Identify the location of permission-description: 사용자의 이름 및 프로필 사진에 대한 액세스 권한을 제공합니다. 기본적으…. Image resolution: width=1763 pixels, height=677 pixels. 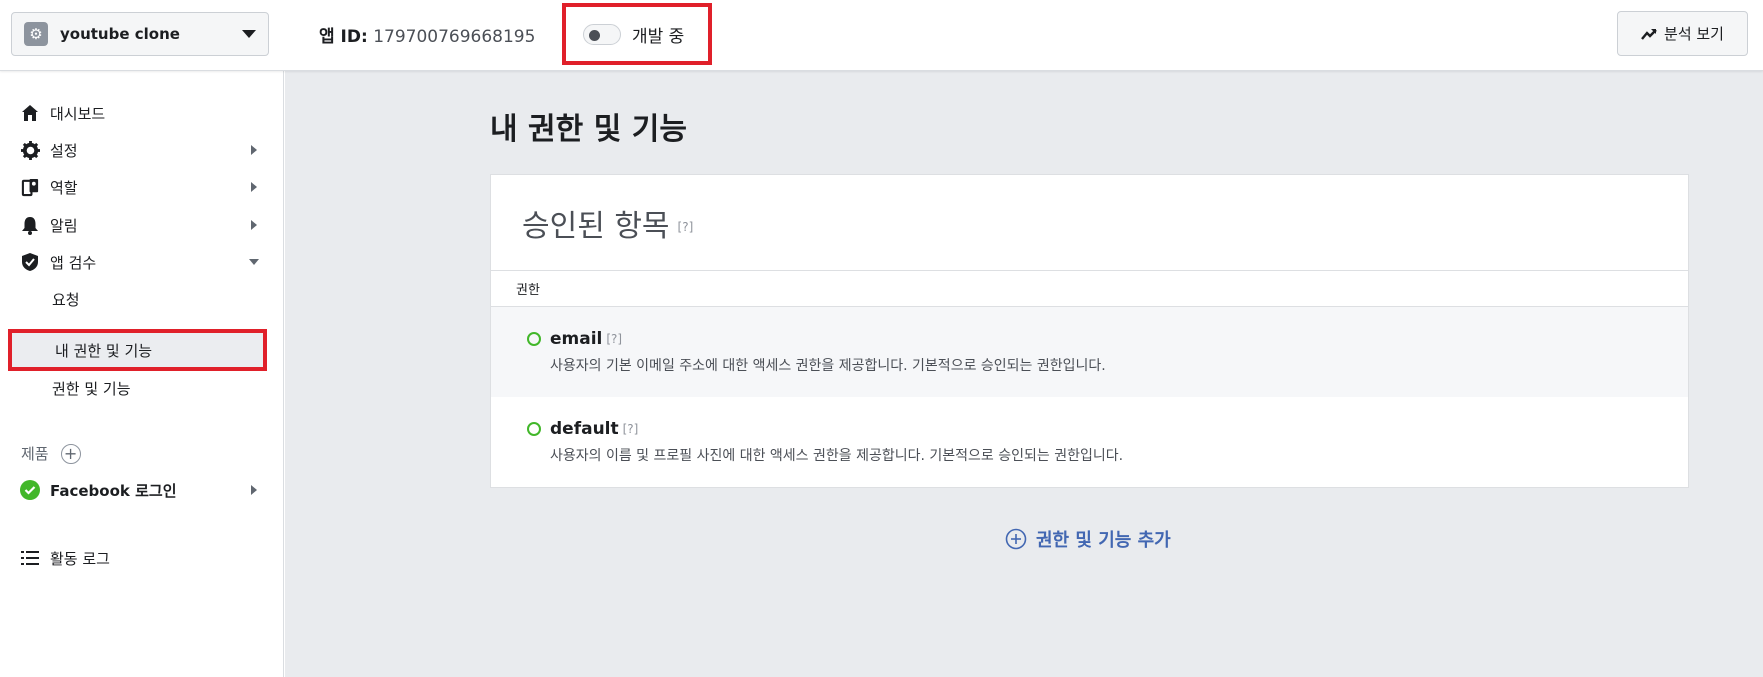
(837, 456).